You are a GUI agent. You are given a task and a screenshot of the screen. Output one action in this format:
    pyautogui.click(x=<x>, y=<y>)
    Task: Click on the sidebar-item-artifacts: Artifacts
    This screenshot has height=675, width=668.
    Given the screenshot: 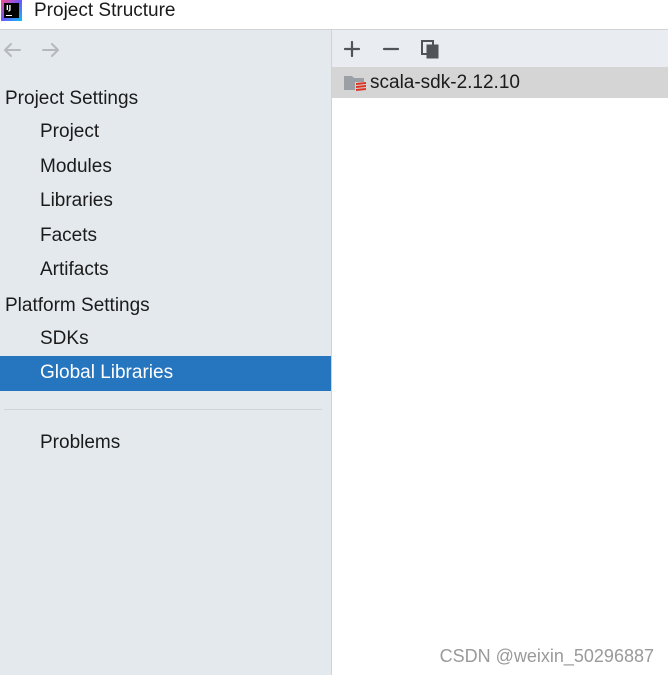 What is the action you would take?
    pyautogui.click(x=165, y=270)
    